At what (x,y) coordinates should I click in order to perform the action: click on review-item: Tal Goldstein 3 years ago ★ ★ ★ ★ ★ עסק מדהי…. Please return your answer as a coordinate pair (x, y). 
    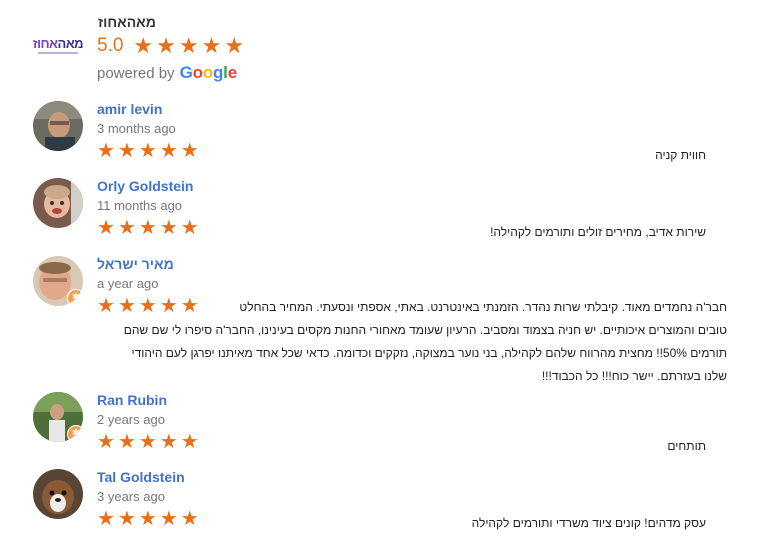
    Looking at the image, I should click on (393, 504).